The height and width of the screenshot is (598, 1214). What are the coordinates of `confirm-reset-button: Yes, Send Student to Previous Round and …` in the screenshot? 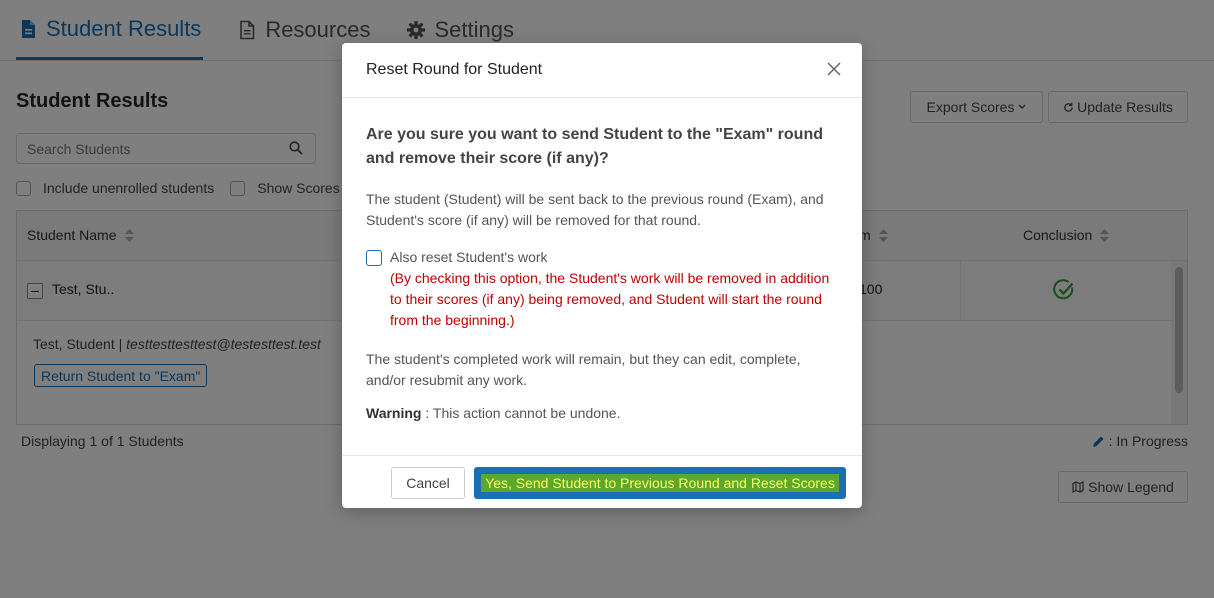 It's located at (660, 483).